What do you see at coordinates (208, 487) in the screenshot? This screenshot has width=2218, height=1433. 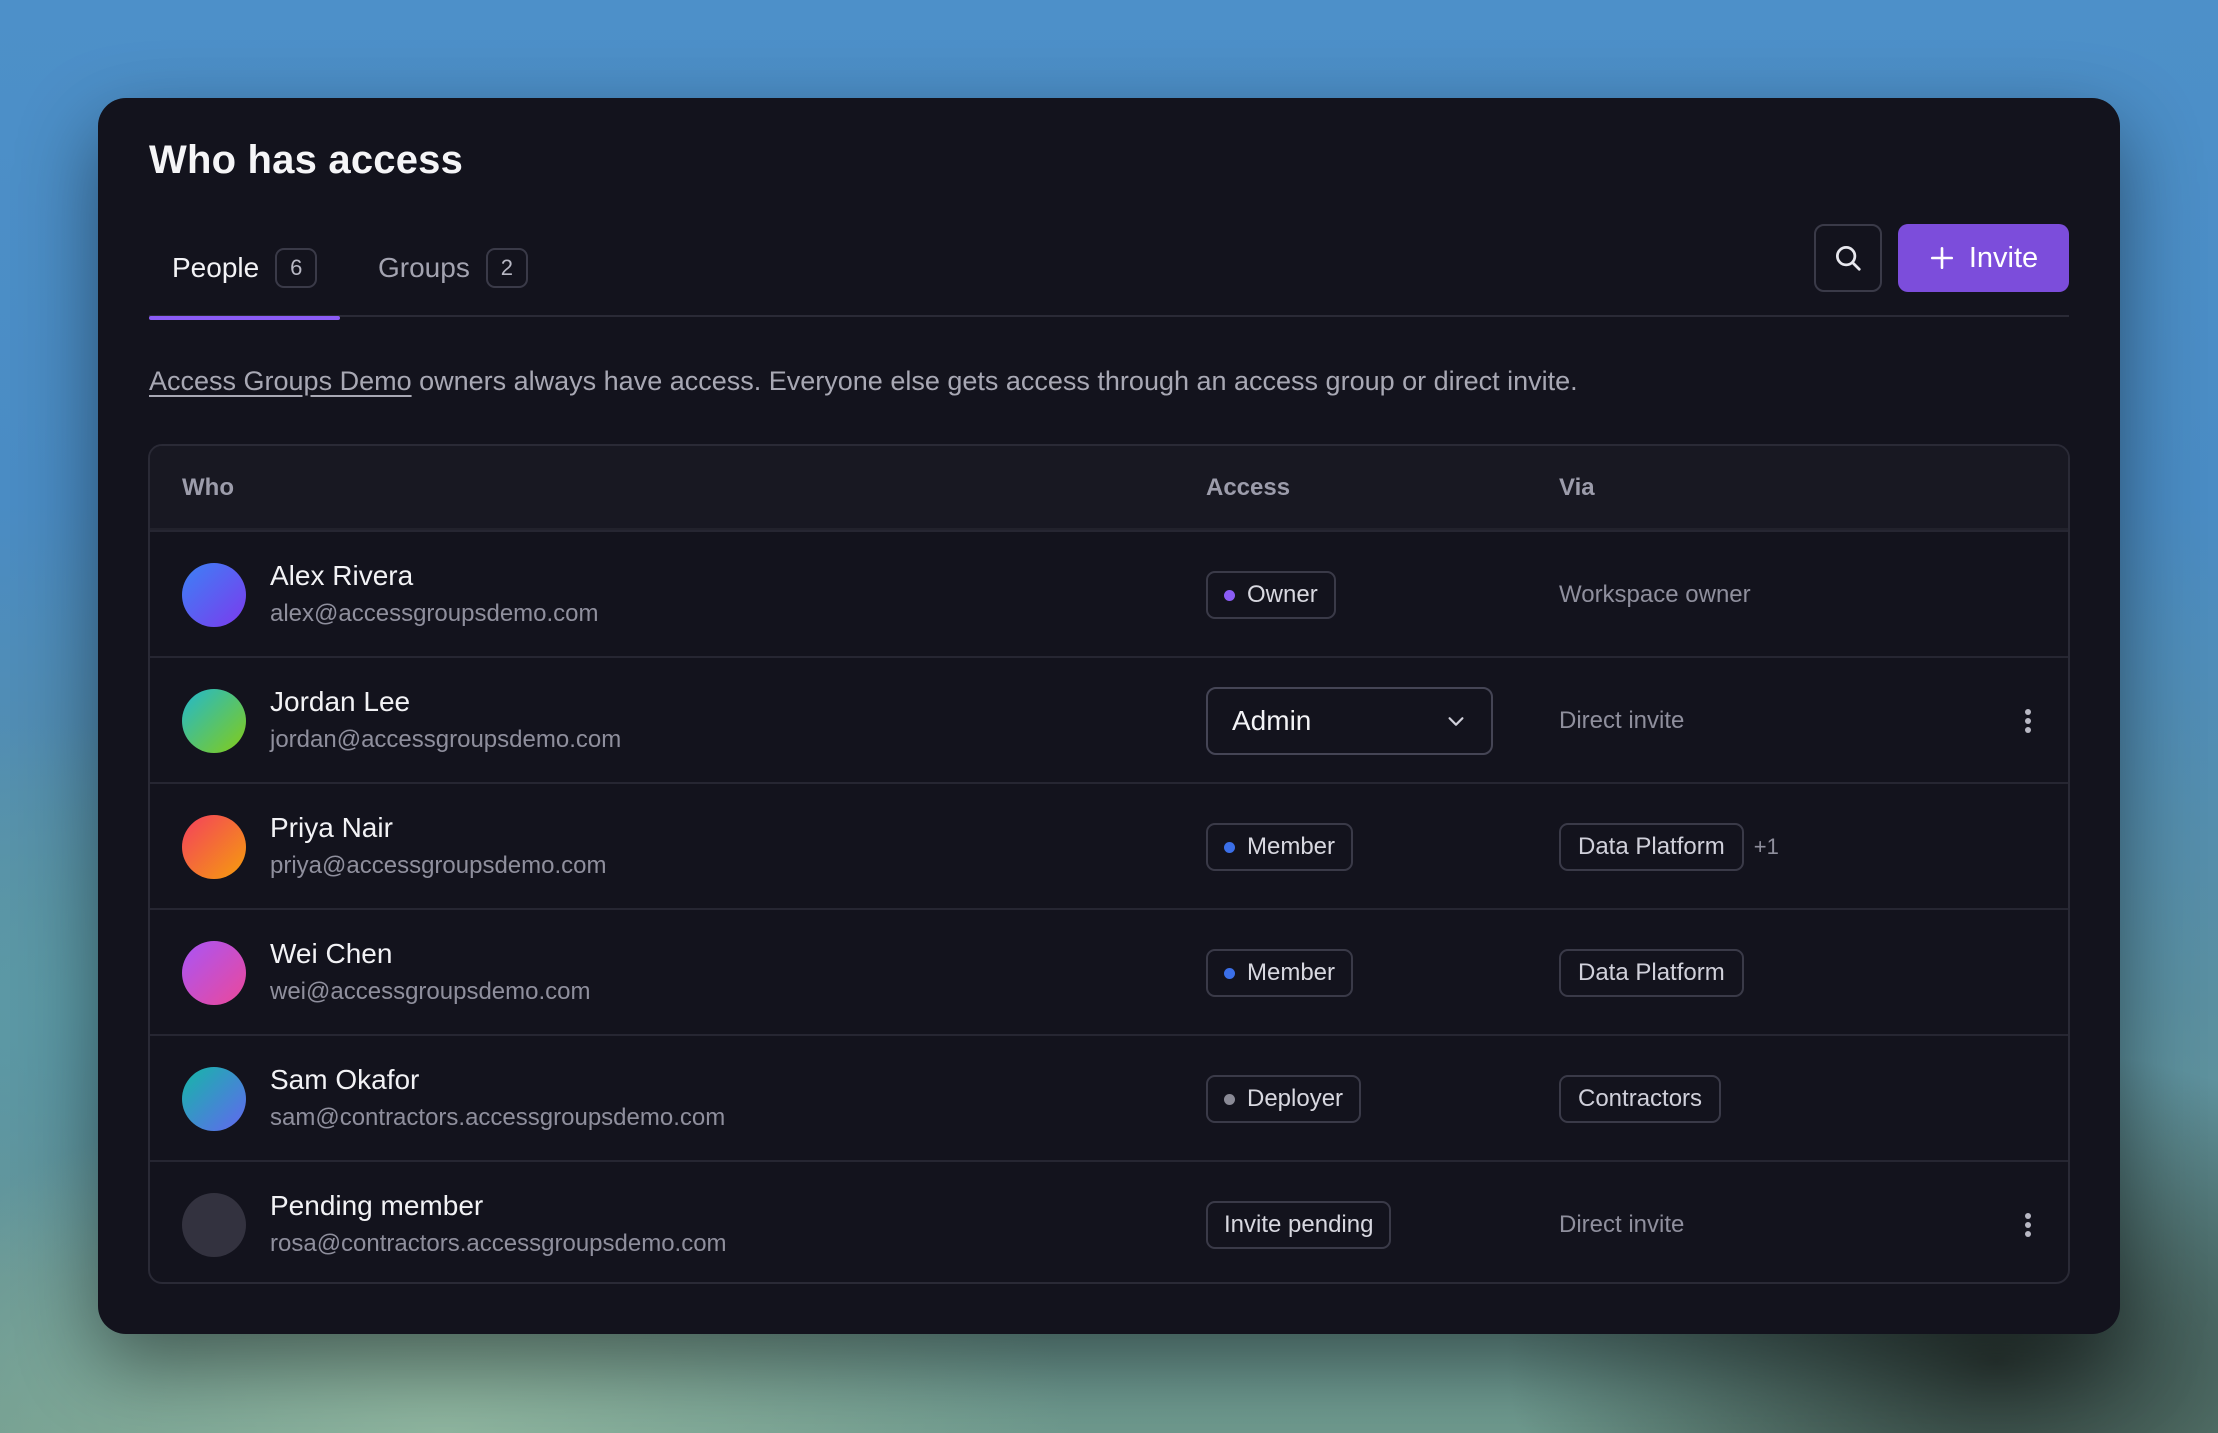 I see `header-who: Who` at bounding box center [208, 487].